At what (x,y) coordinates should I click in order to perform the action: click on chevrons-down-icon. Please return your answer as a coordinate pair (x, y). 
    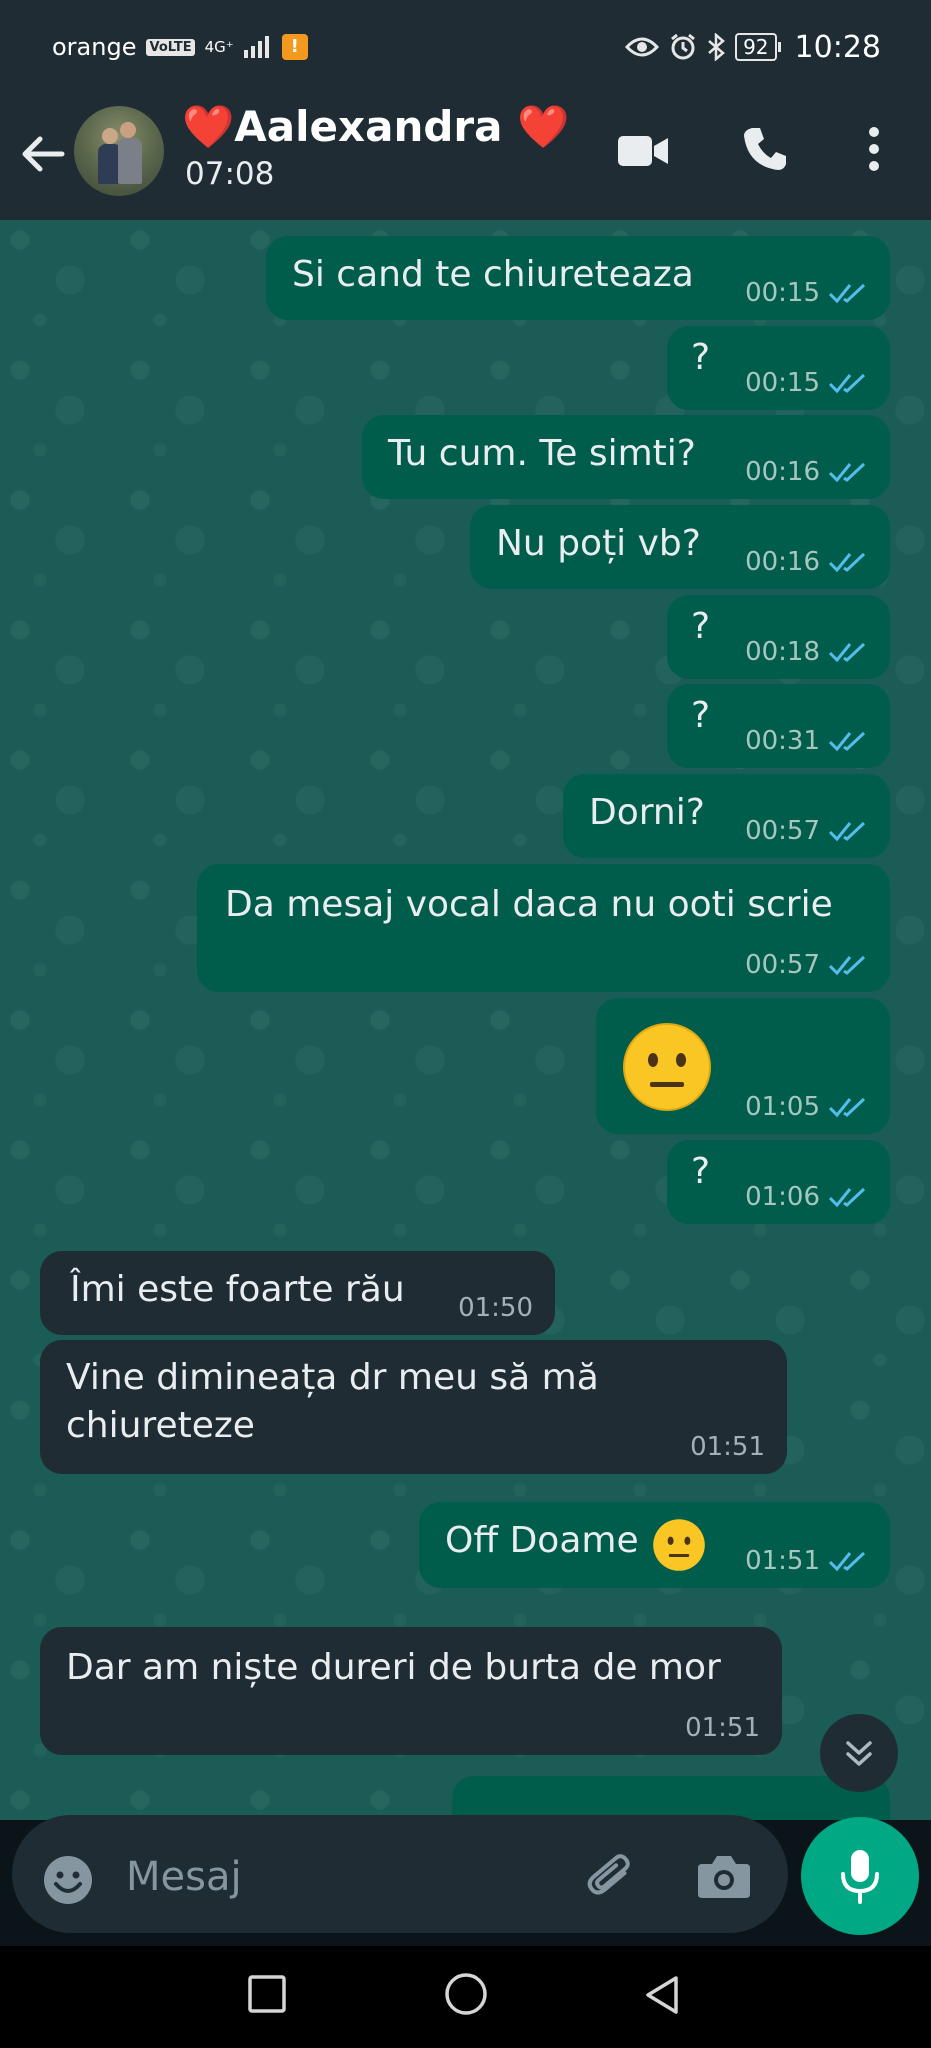
    Looking at the image, I should click on (859, 1753).